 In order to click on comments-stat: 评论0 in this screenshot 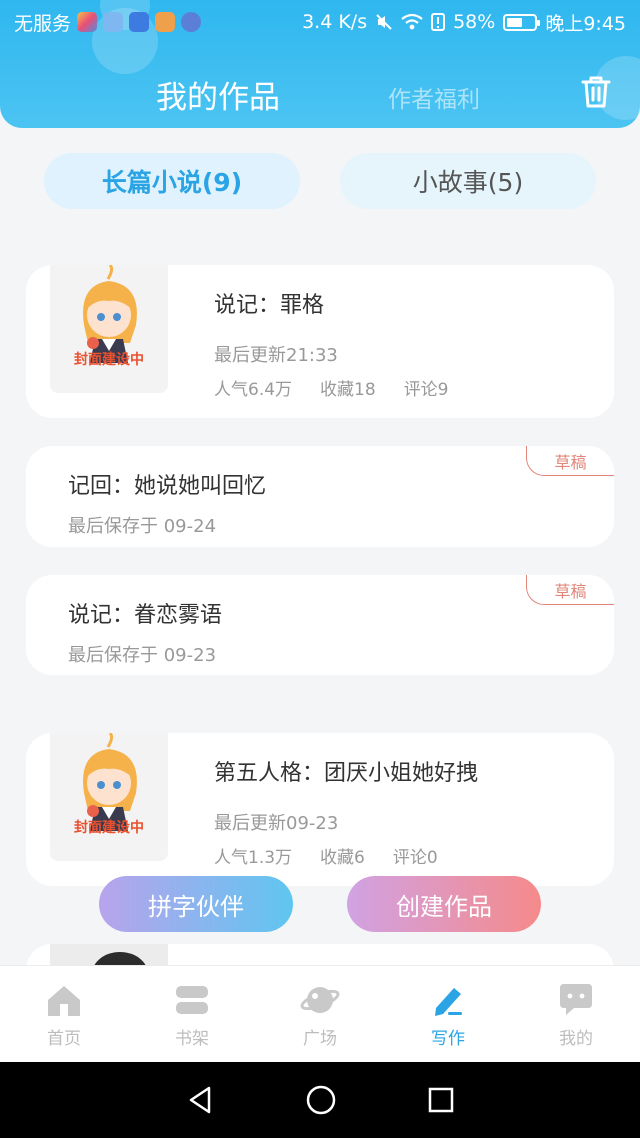, I will do `click(415, 858)`.